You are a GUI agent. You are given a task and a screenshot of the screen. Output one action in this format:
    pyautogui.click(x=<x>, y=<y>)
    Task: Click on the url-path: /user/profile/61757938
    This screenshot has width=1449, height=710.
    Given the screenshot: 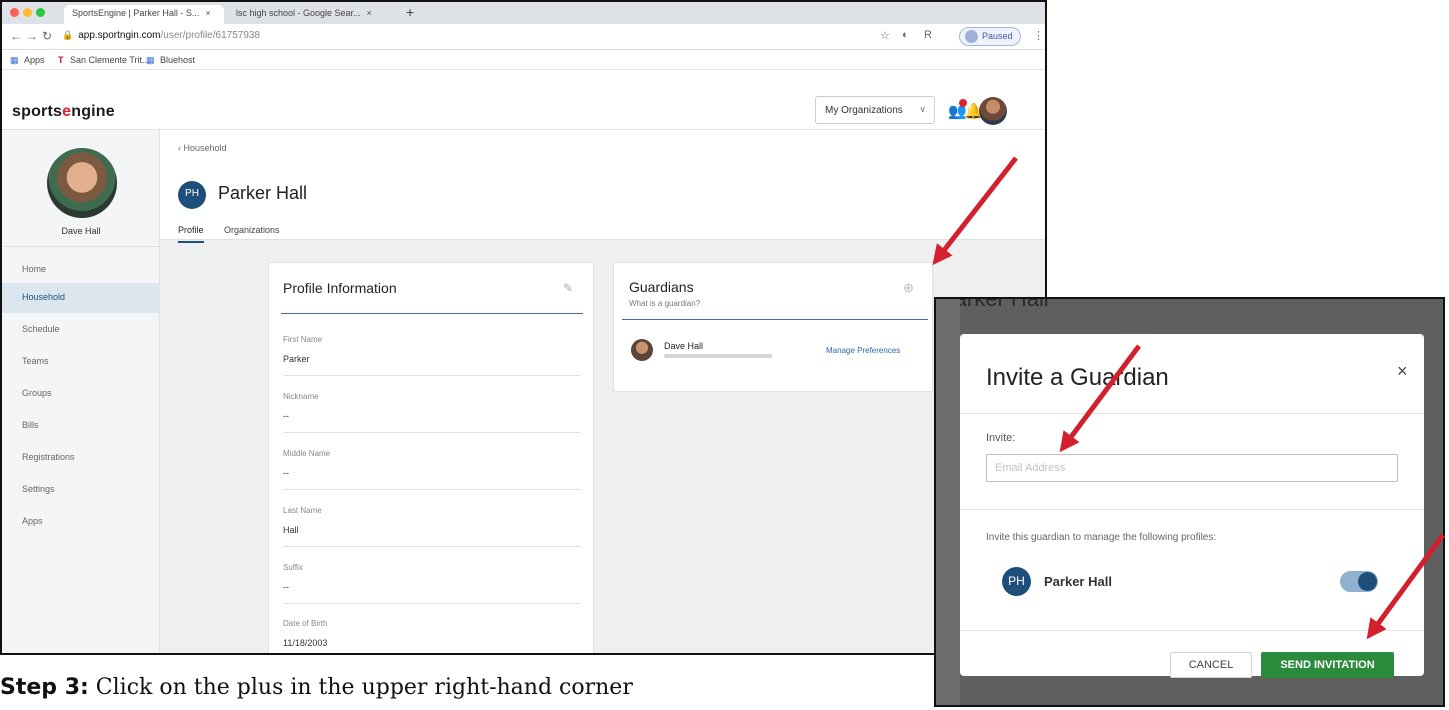 What is the action you would take?
    pyautogui.click(x=210, y=35)
    